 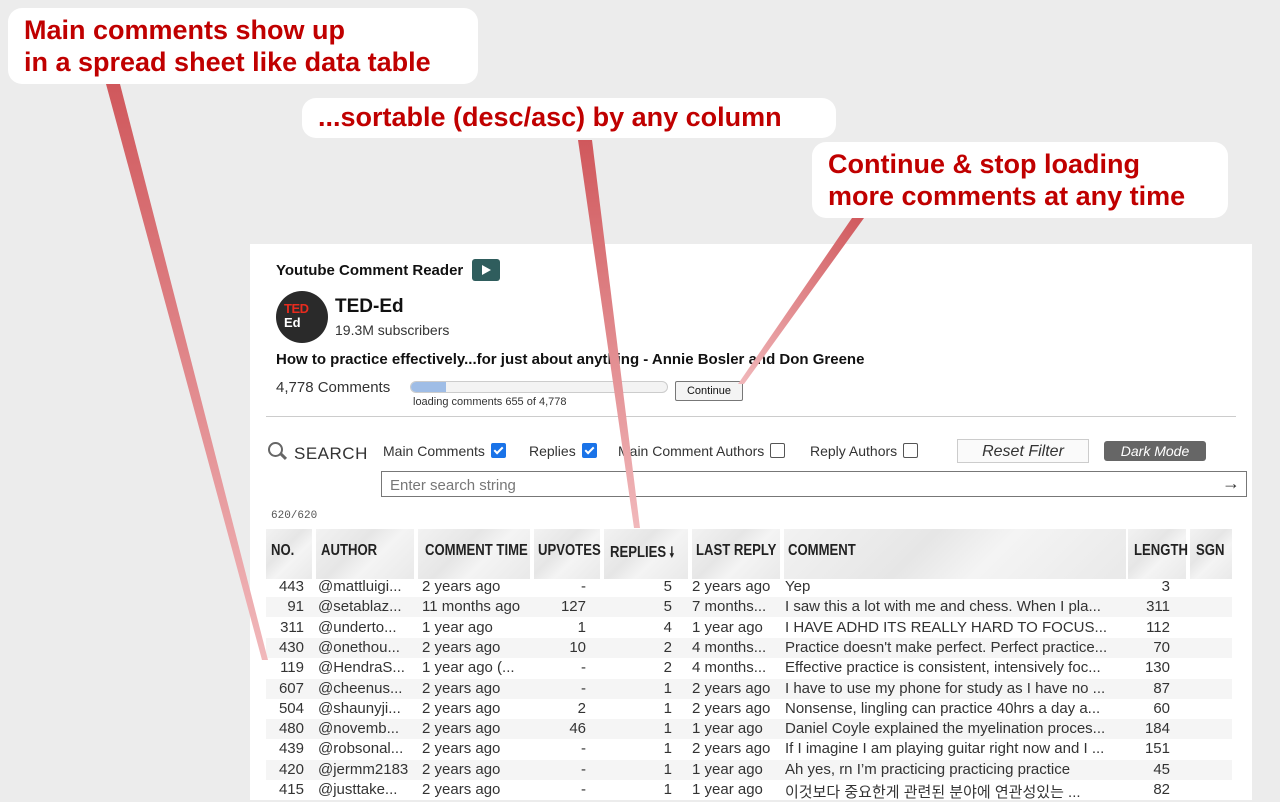 What do you see at coordinates (1210, 551) in the screenshot?
I see `column-header-sgn: SGN` at bounding box center [1210, 551].